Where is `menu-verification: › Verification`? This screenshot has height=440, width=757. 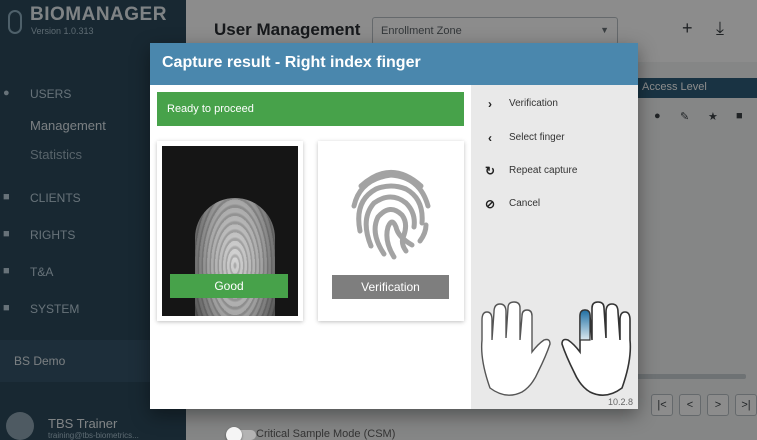
menu-verification: › Verification is located at coordinates (556, 105).